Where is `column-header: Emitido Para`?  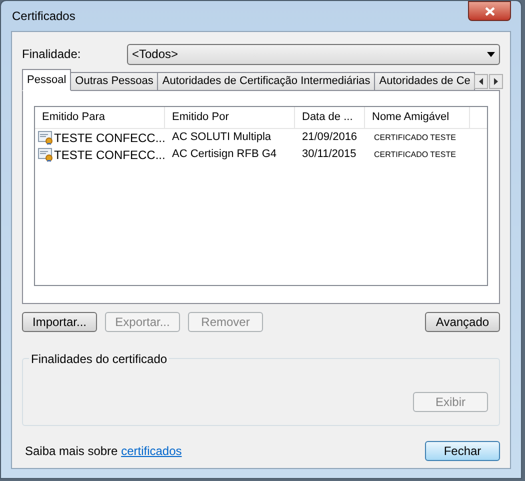
column-header: Emitido Para is located at coordinates (100, 117).